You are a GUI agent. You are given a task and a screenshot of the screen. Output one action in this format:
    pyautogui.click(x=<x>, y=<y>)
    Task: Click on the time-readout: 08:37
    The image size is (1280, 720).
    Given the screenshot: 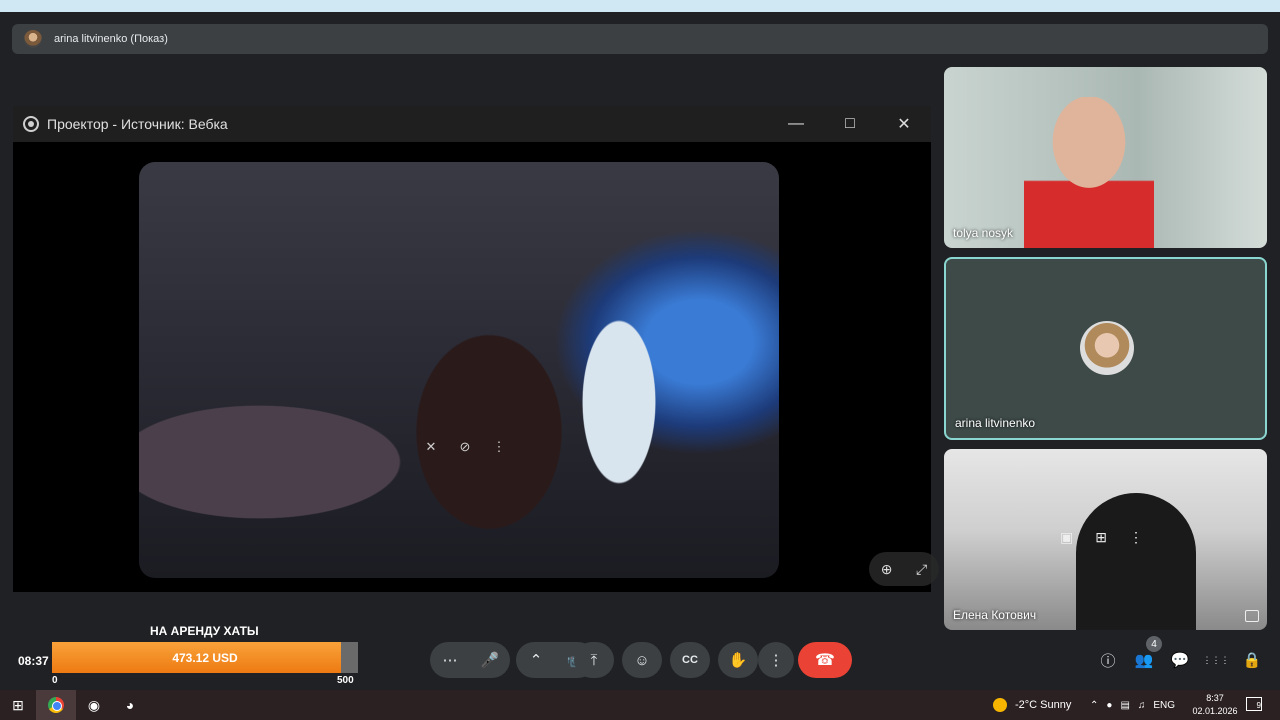 What is the action you would take?
    pyautogui.click(x=33, y=661)
    